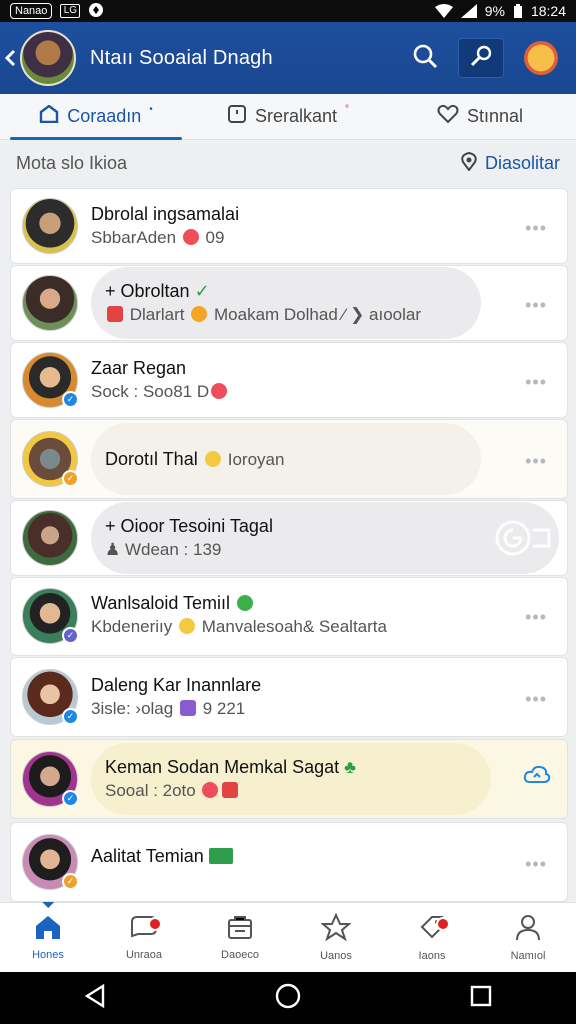 The height and width of the screenshot is (1024, 576). What do you see at coordinates (294, 626) in the screenshot?
I see `contact-status-extra: Manvalesoah& Sealtarta` at bounding box center [294, 626].